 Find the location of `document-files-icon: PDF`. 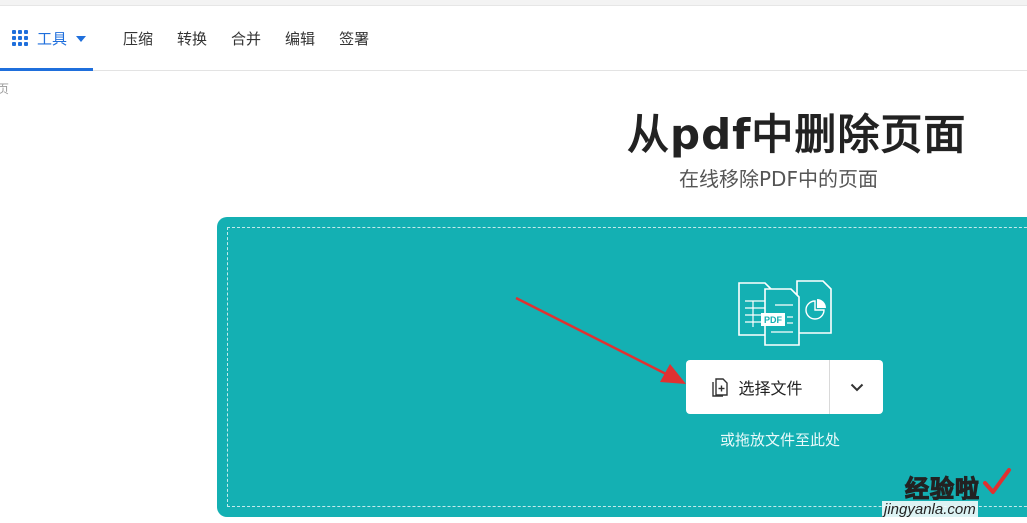

document-files-icon: PDF is located at coordinates (785, 313).